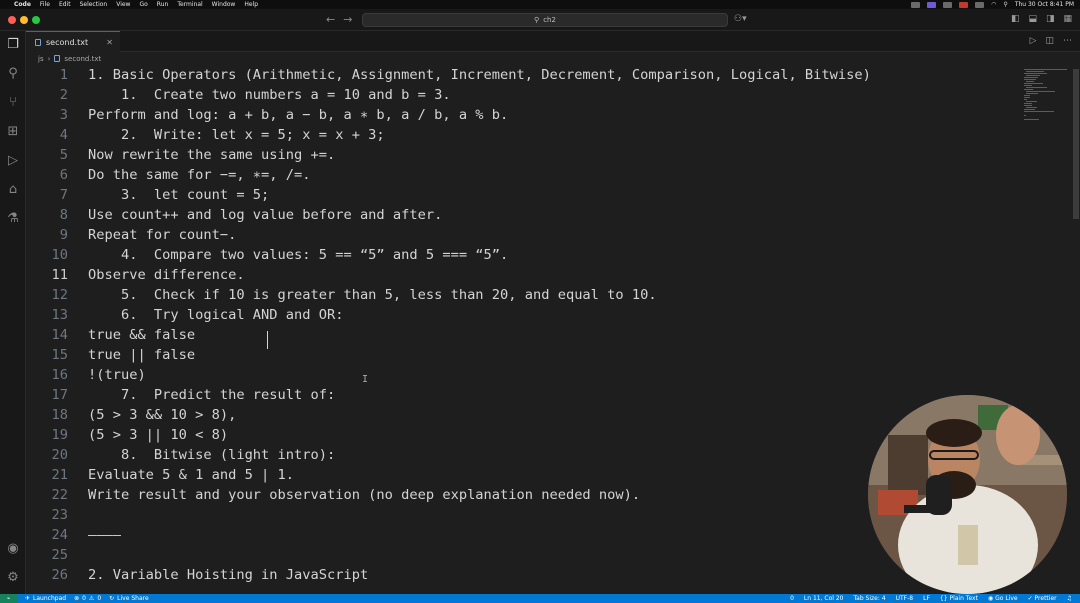 The width and height of the screenshot is (1080, 603). What do you see at coordinates (526, 575) in the screenshot?
I see `editor-line: 26 2. Variable Hoisting in JavaScript` at bounding box center [526, 575].